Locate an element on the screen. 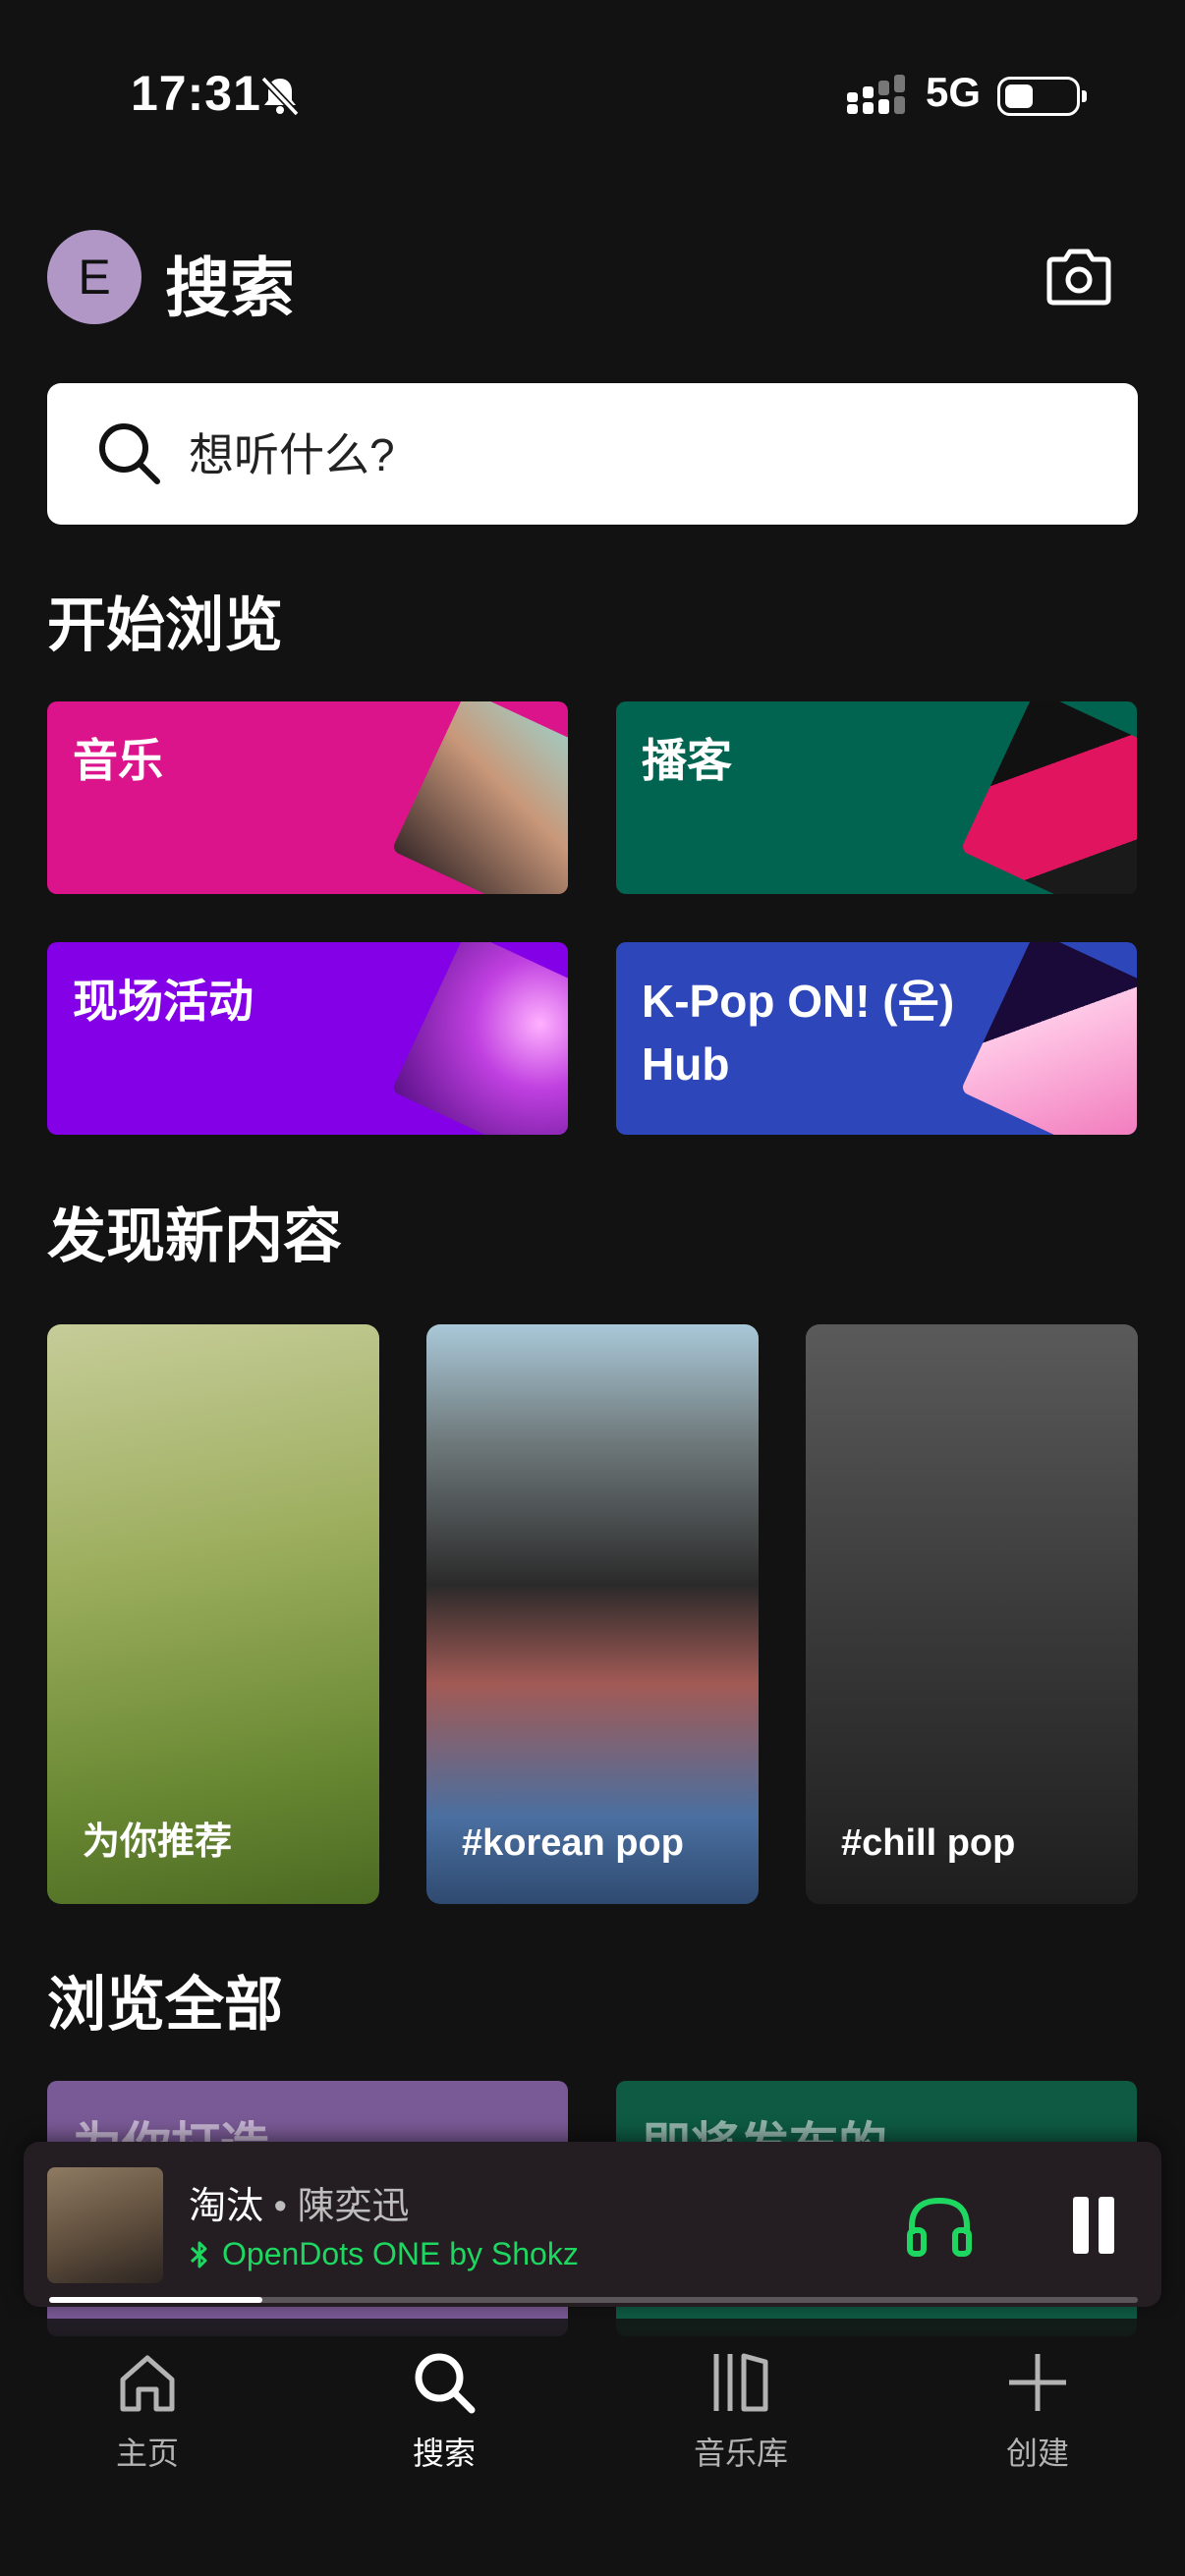  nav-label: 主页 is located at coordinates (147, 2453).